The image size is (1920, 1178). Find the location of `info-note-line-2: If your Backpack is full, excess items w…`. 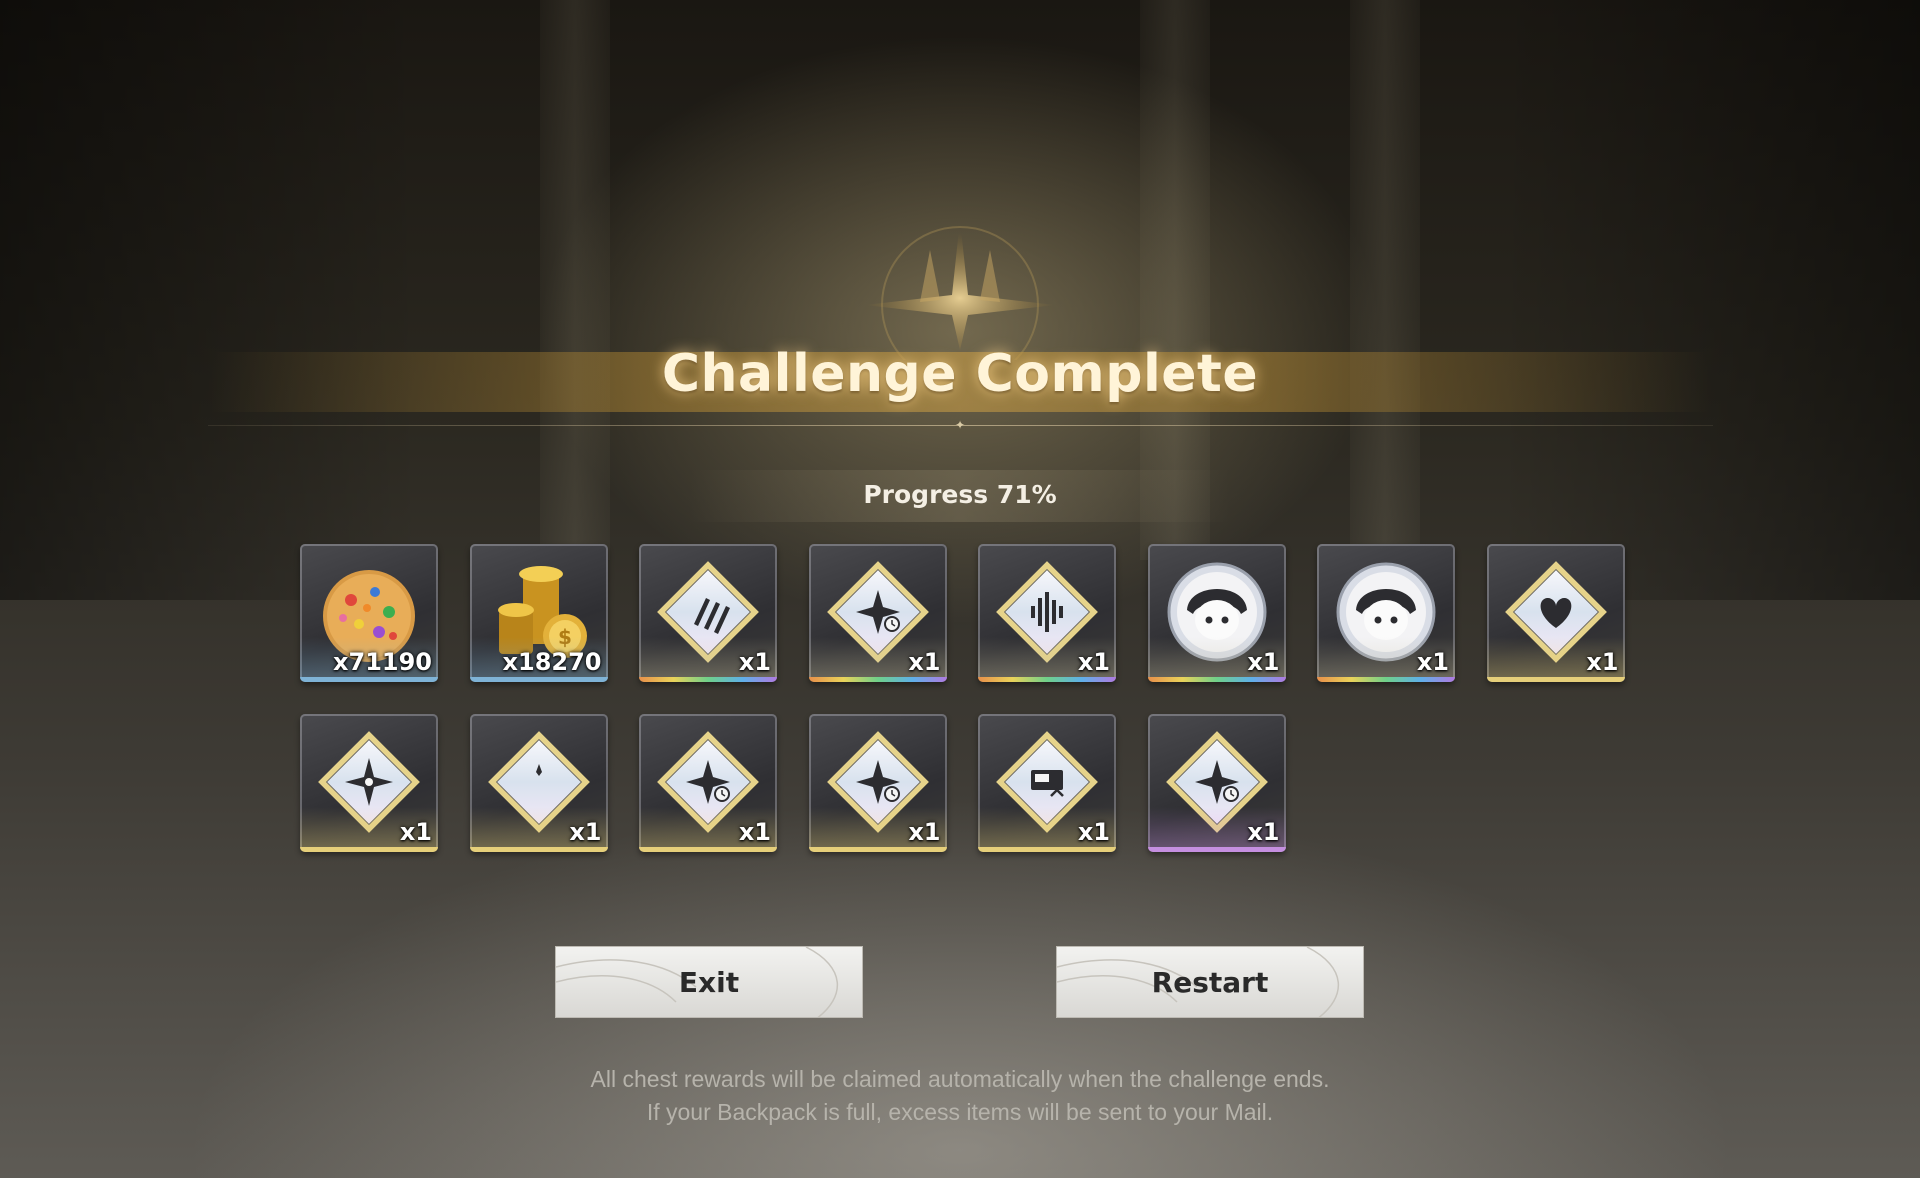

info-note-line-2: If your Backpack is full, excess items w… is located at coordinates (960, 1112).